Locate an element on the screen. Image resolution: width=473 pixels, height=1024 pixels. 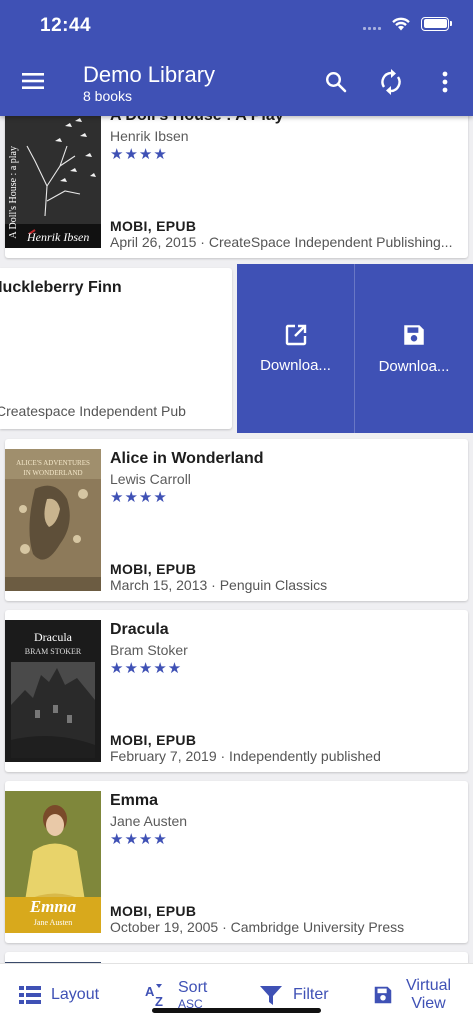
search-icon is located at coordinates (336, 82).